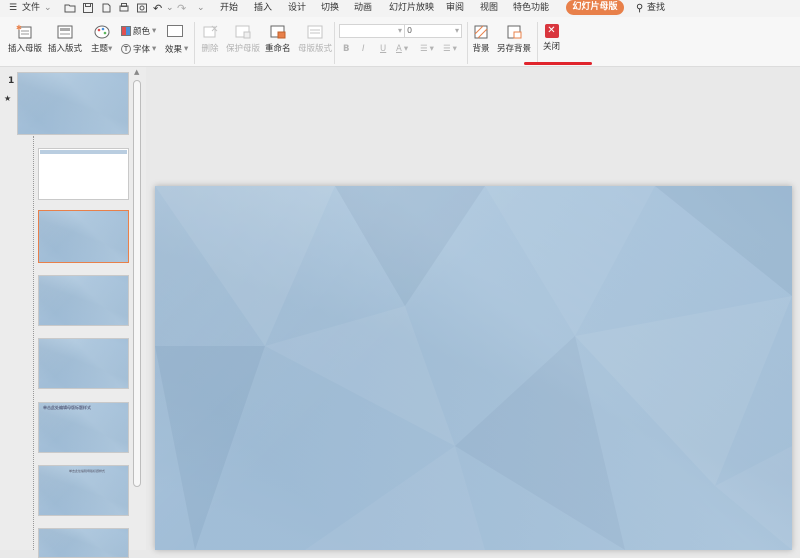 The height and width of the screenshot is (558, 800). I want to click on theme-button: 主题▾, so click(101, 39).